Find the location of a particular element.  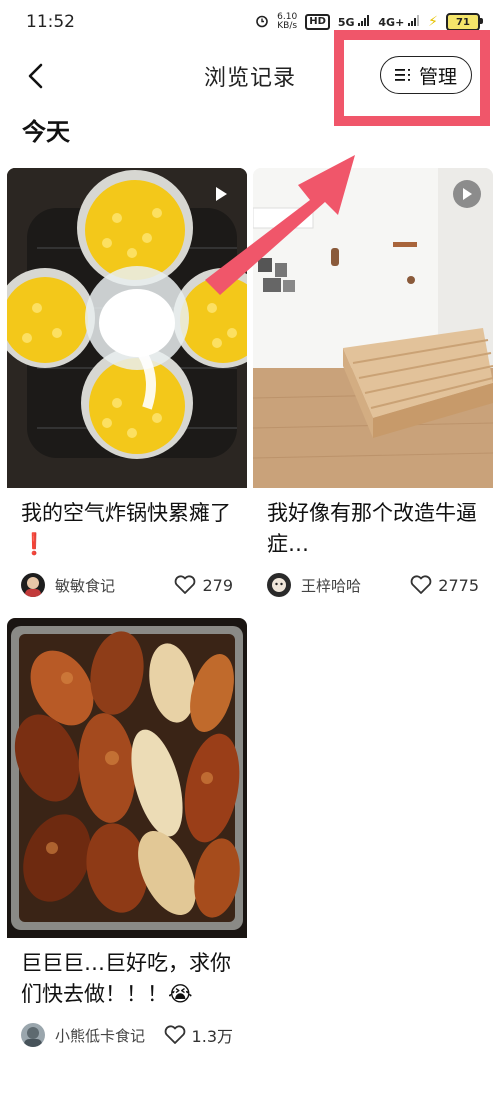

corn-dish-image is located at coordinates (127, 328).